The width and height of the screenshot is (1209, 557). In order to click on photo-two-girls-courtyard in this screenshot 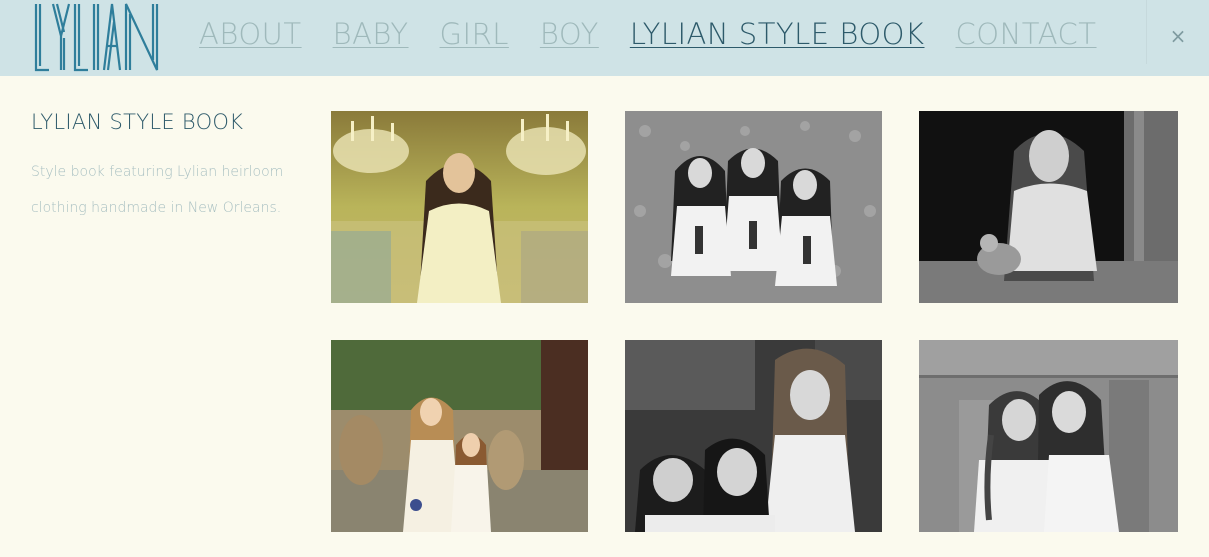, I will do `click(459, 436)`.